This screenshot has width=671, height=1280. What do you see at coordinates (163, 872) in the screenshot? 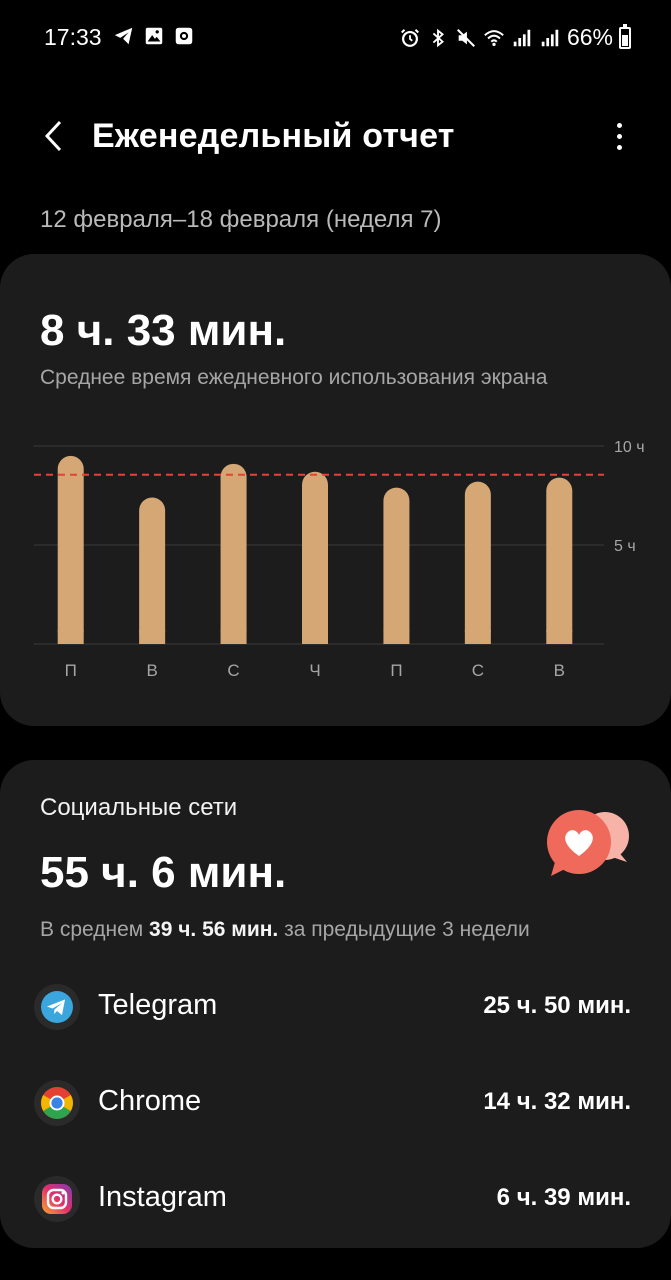
I see `category-total-time: 55 ч. 6 мин.` at bounding box center [163, 872].